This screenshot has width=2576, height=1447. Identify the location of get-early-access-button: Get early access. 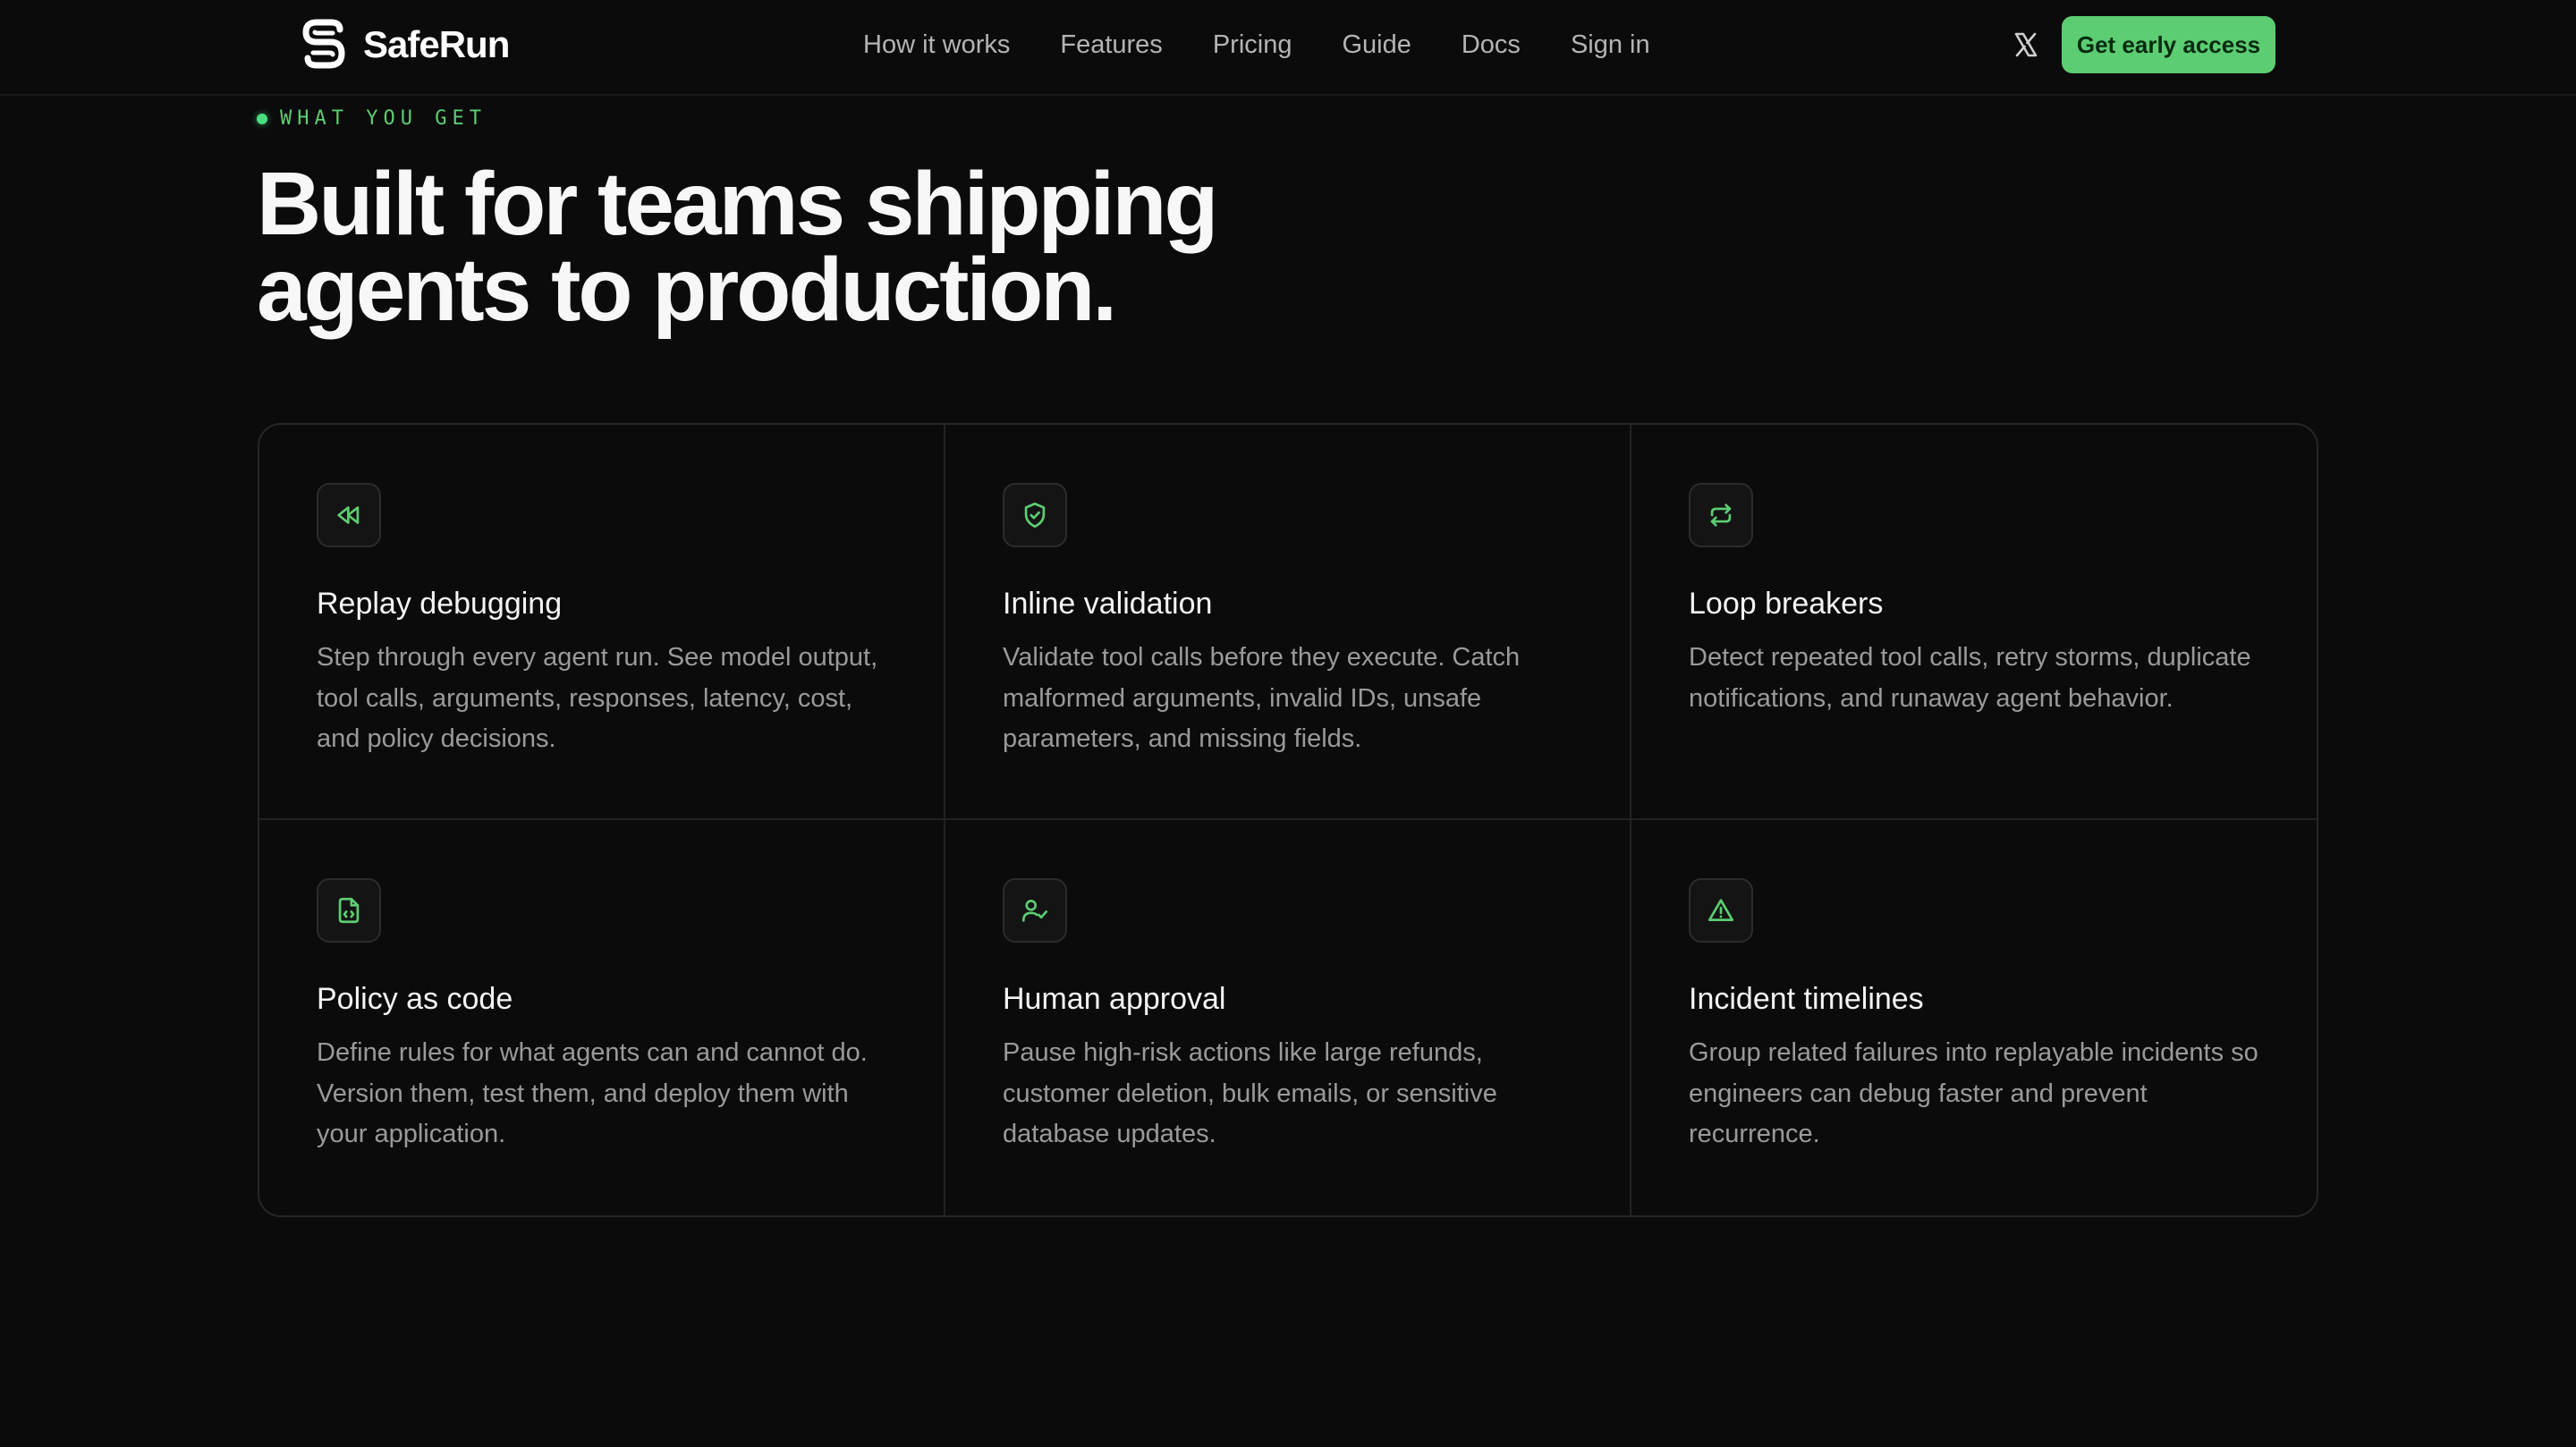
(2168, 44).